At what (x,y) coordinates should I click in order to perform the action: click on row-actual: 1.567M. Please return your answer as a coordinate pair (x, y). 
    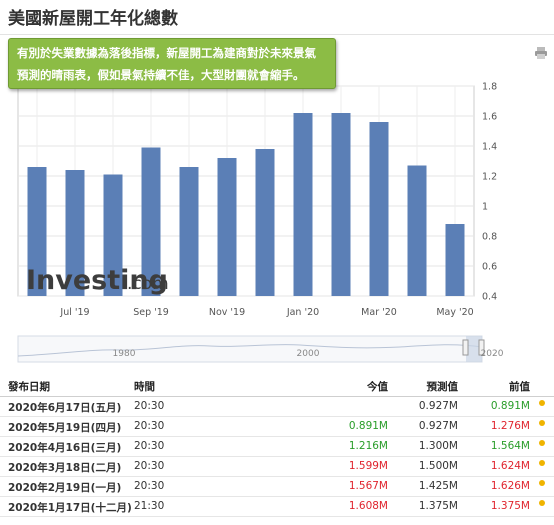
    Looking at the image, I should click on (368, 486).